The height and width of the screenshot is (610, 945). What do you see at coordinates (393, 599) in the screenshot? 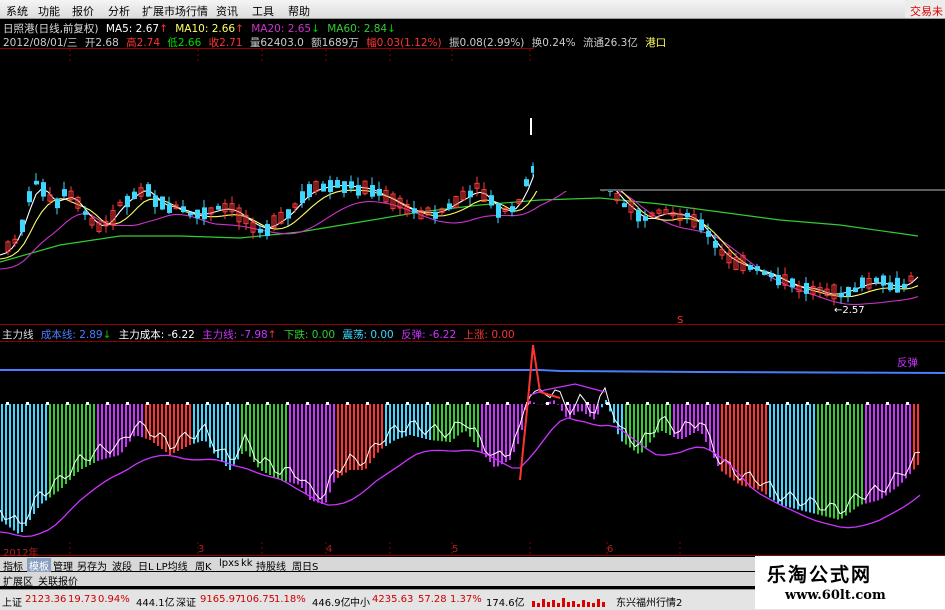
I see `zx-index: 4235.63` at bounding box center [393, 599].